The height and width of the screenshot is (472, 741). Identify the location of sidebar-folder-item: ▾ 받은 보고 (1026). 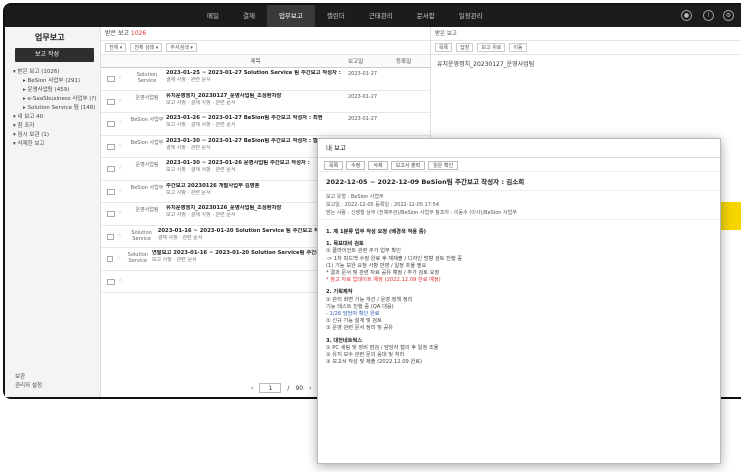
(56, 72).